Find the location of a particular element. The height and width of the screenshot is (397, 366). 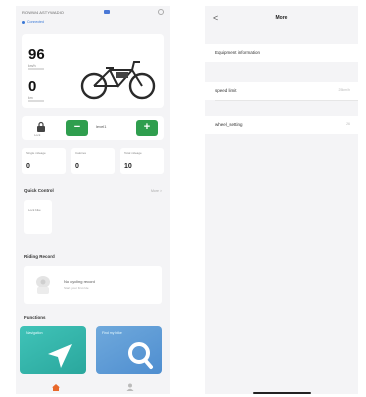

home-icon is located at coordinates (56, 387).